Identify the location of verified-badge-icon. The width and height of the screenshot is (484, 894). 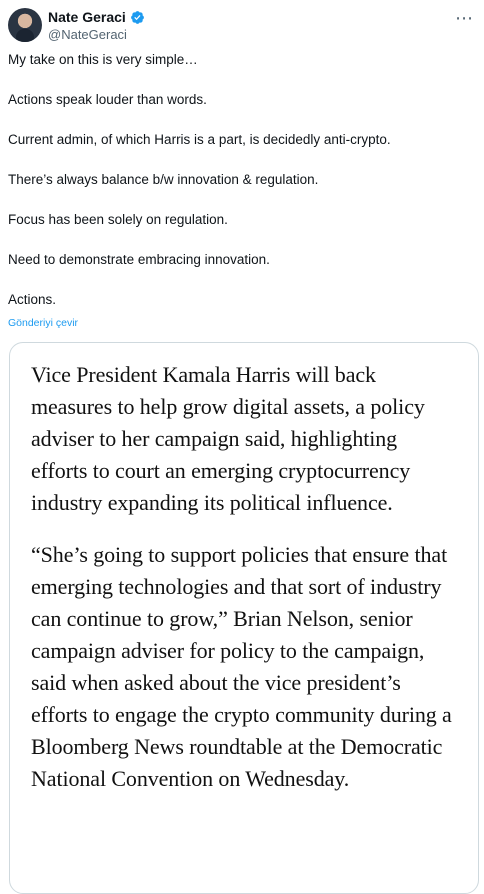
(137, 17).